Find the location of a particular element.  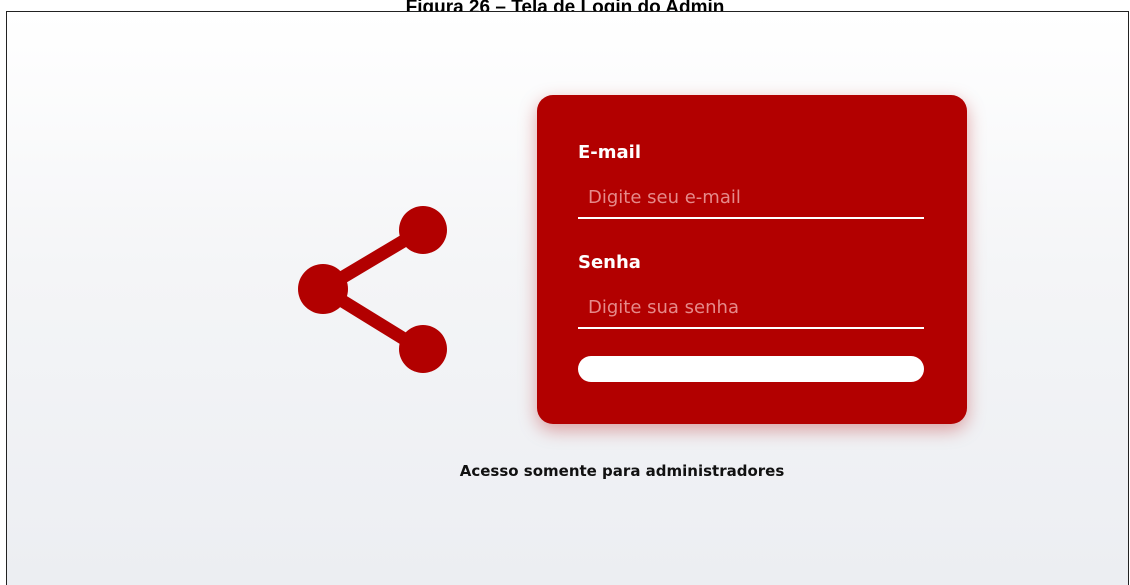

login-button is located at coordinates (751, 369).